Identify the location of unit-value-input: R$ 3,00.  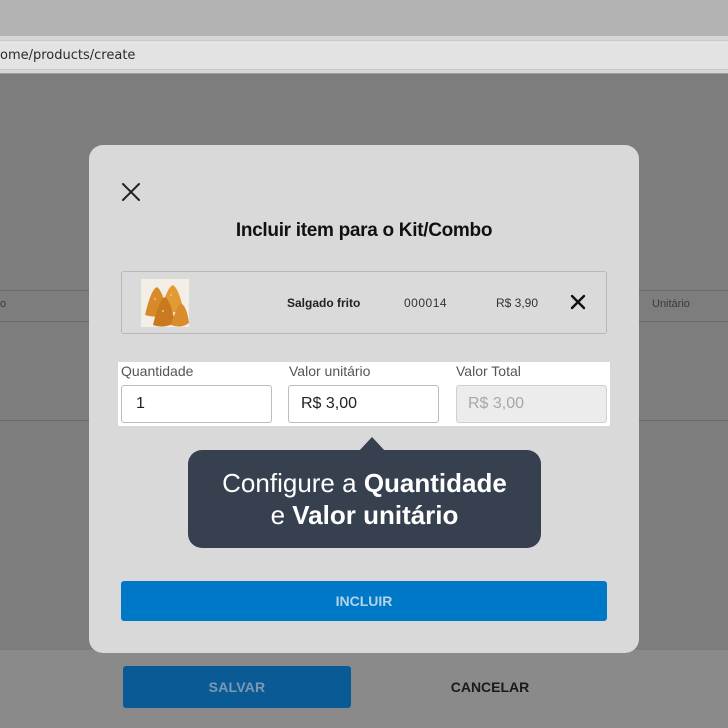
(363, 404).